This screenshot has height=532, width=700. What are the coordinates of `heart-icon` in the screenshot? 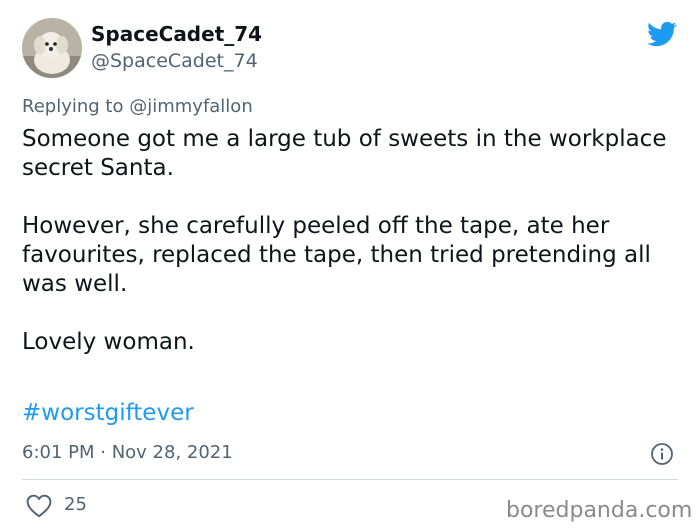 It's located at (39, 506).